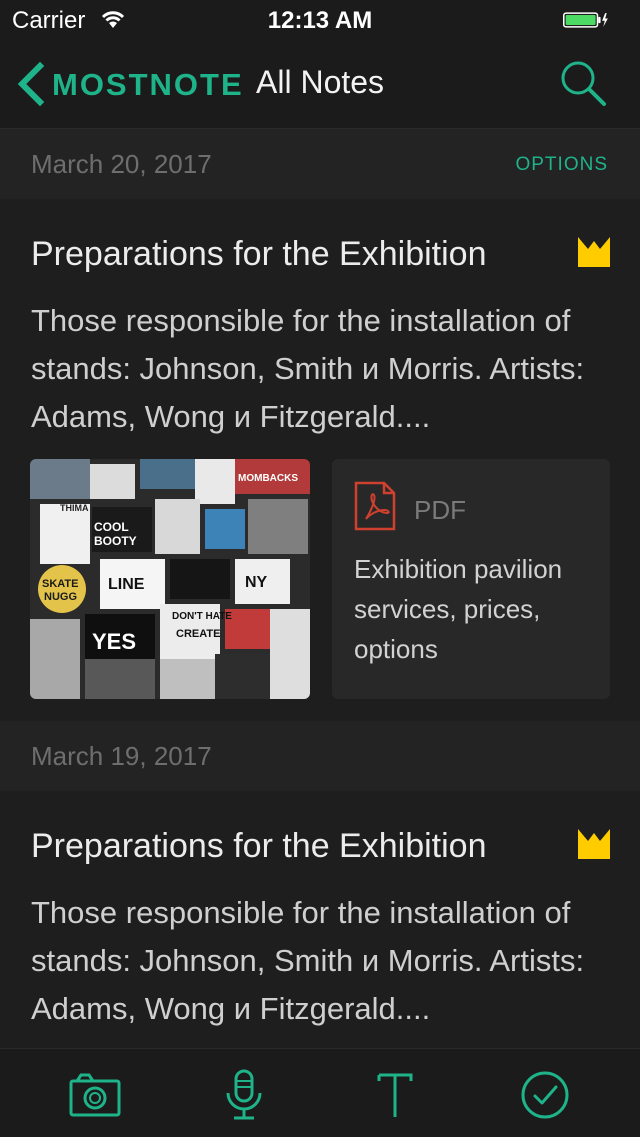 The width and height of the screenshot is (640, 1137). Describe the element at coordinates (561, 165) in the screenshot. I see `options-button: OPTIONS` at that location.